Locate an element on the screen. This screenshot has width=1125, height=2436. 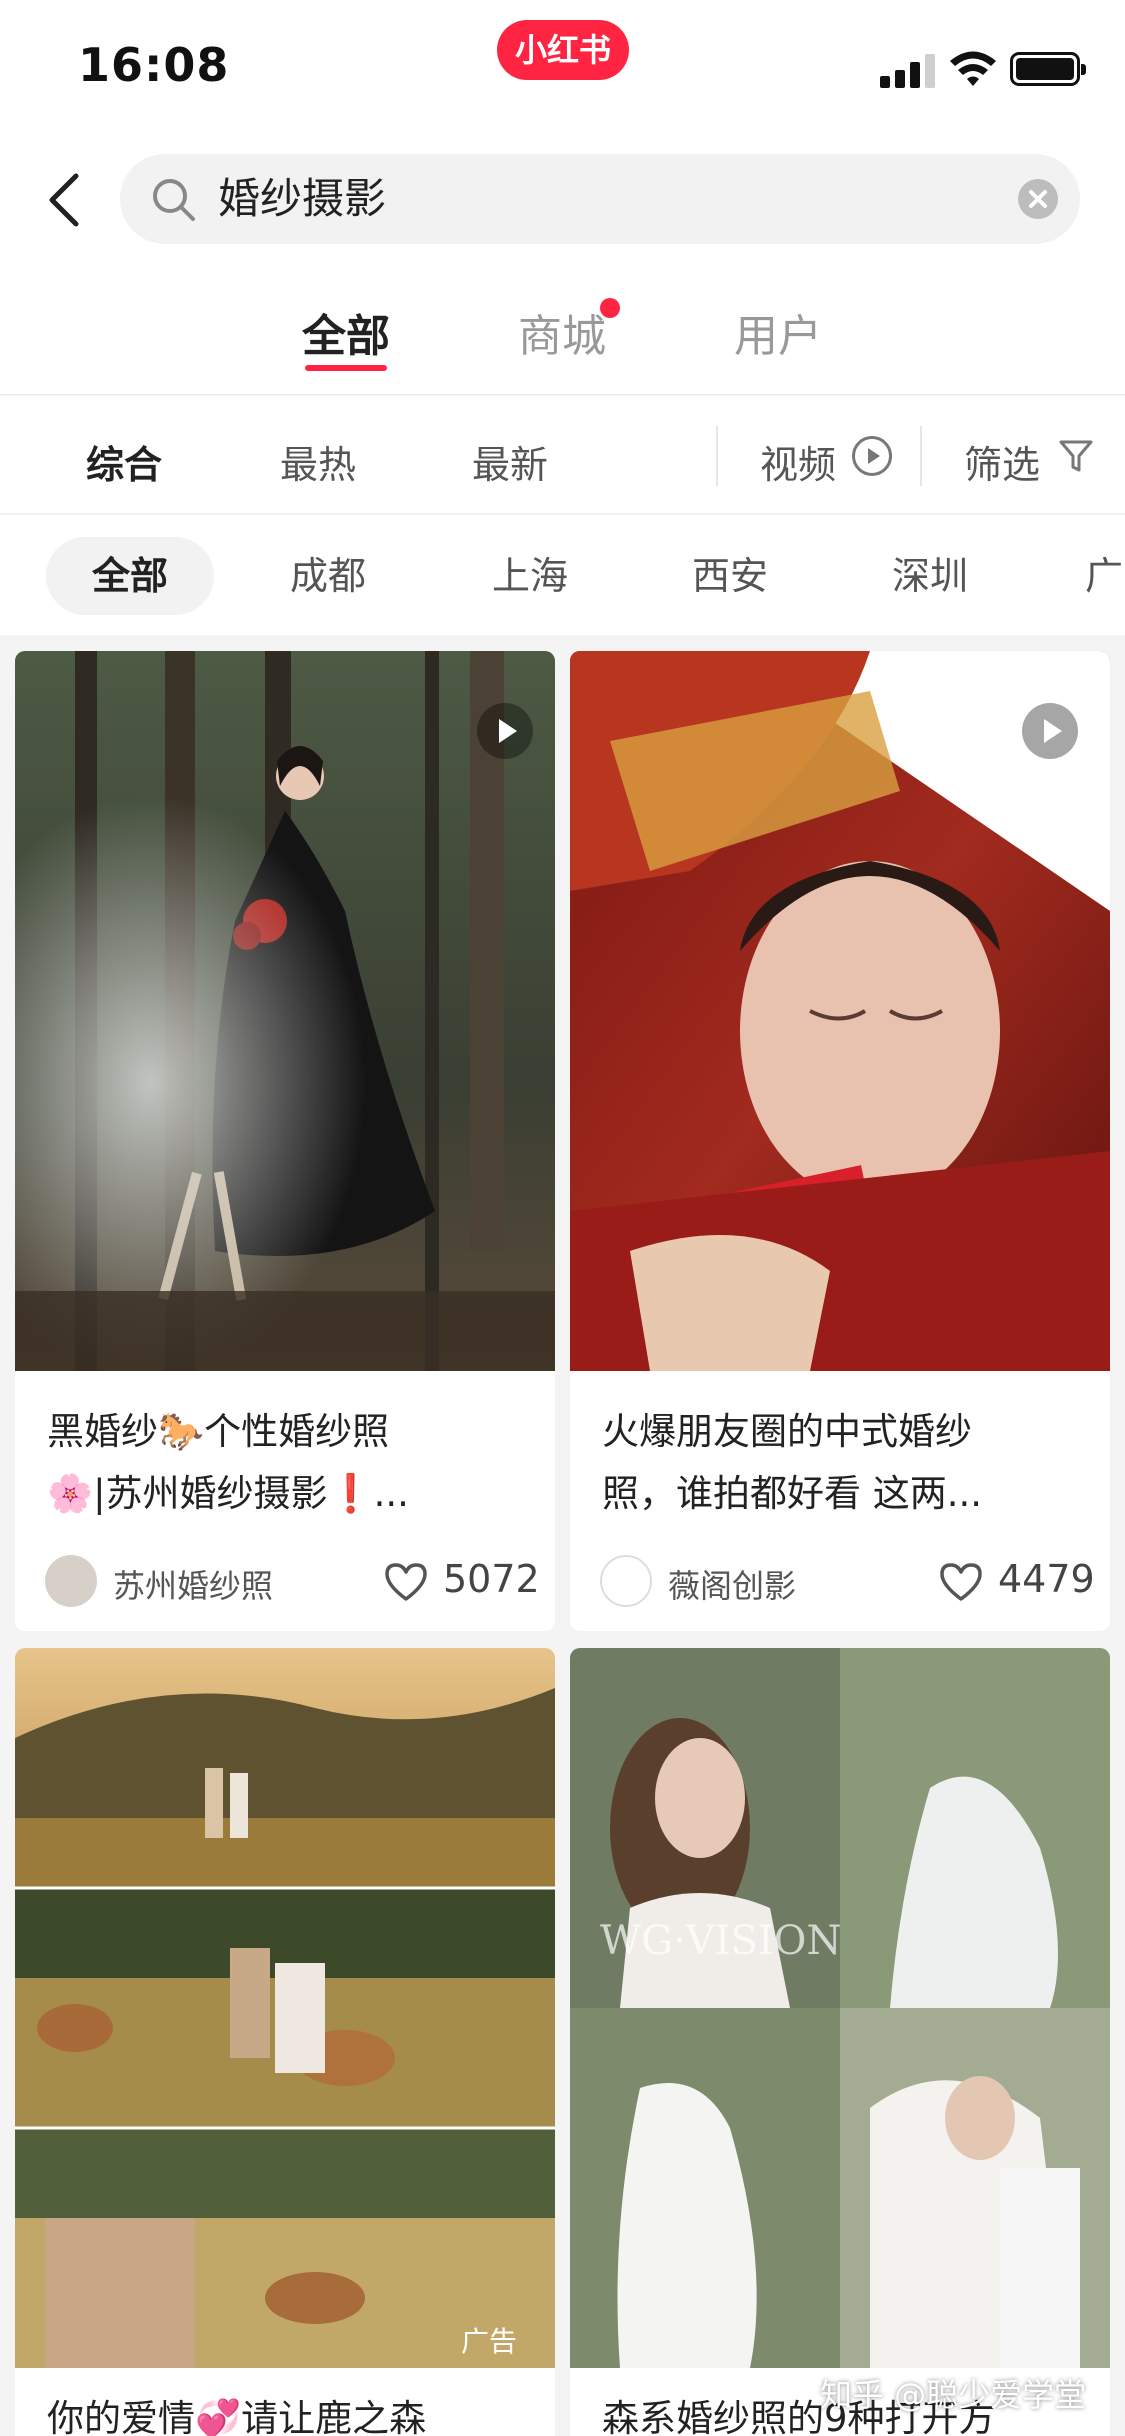
search-query-text: 婚纱摄影 is located at coordinates (302, 198).